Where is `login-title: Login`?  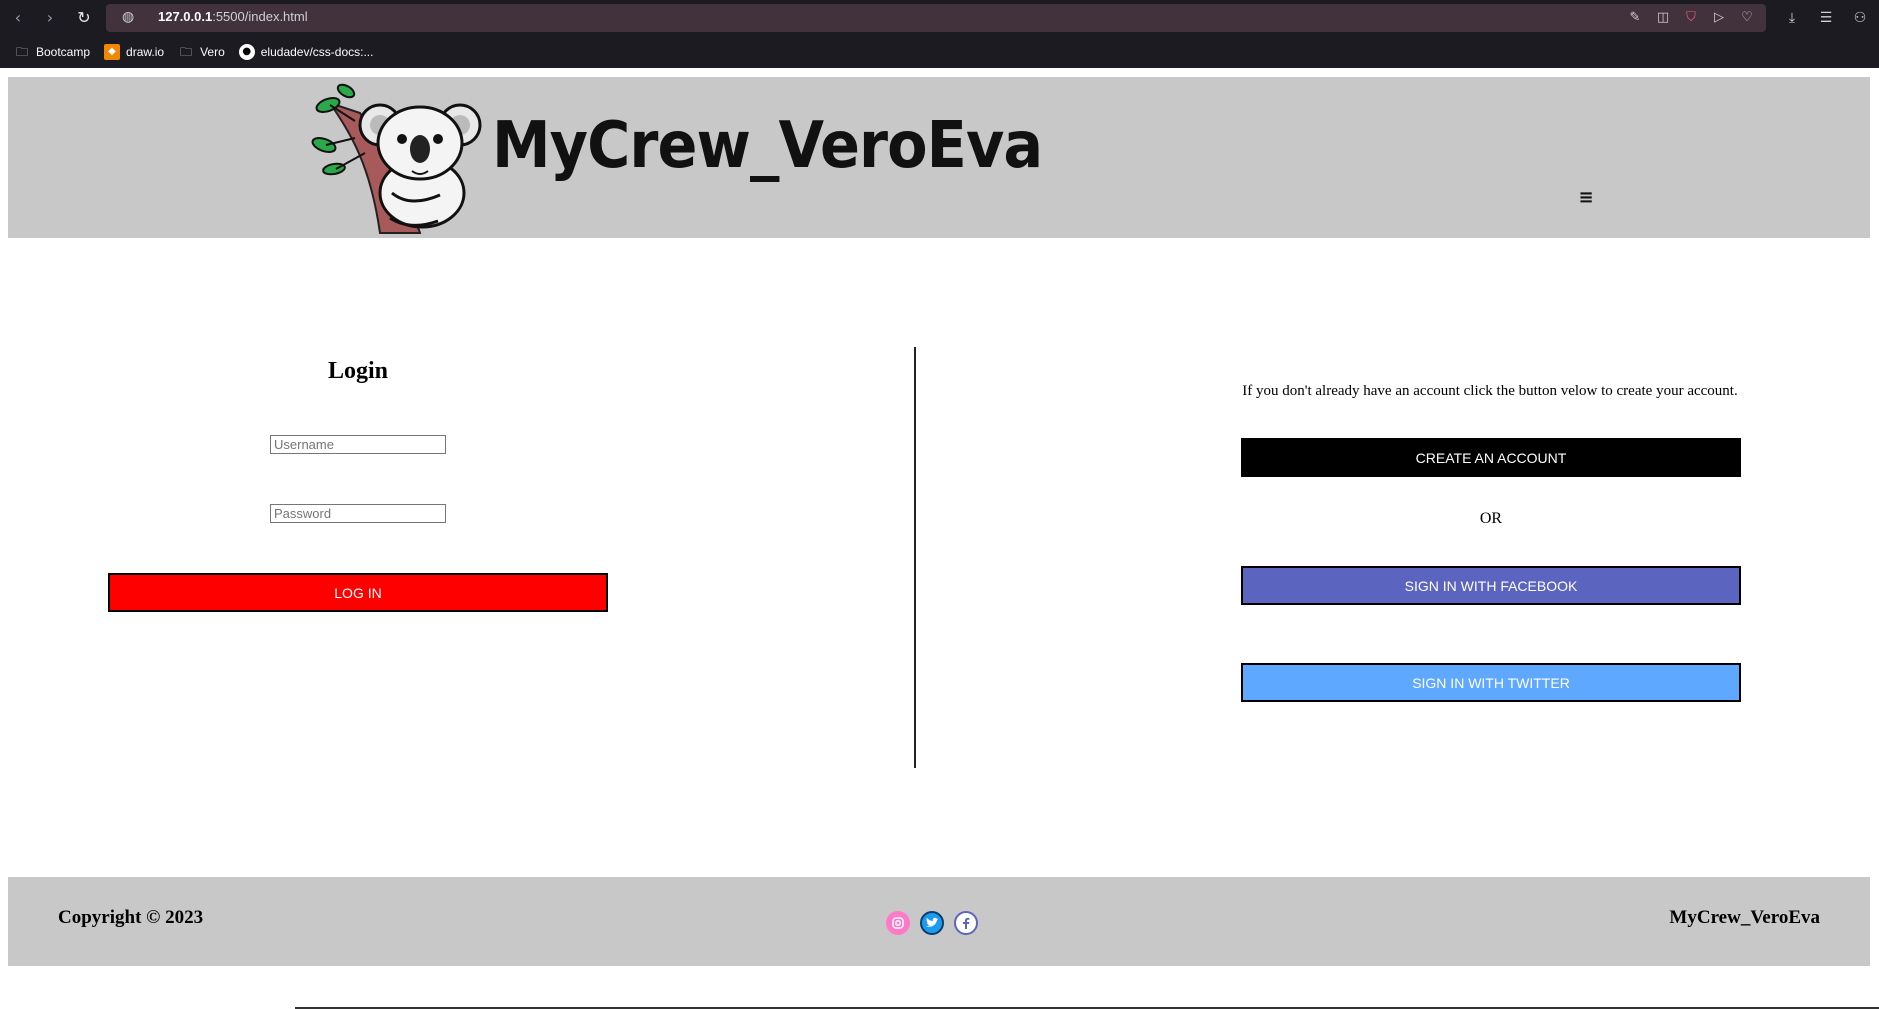
login-title: Login is located at coordinates (358, 371).